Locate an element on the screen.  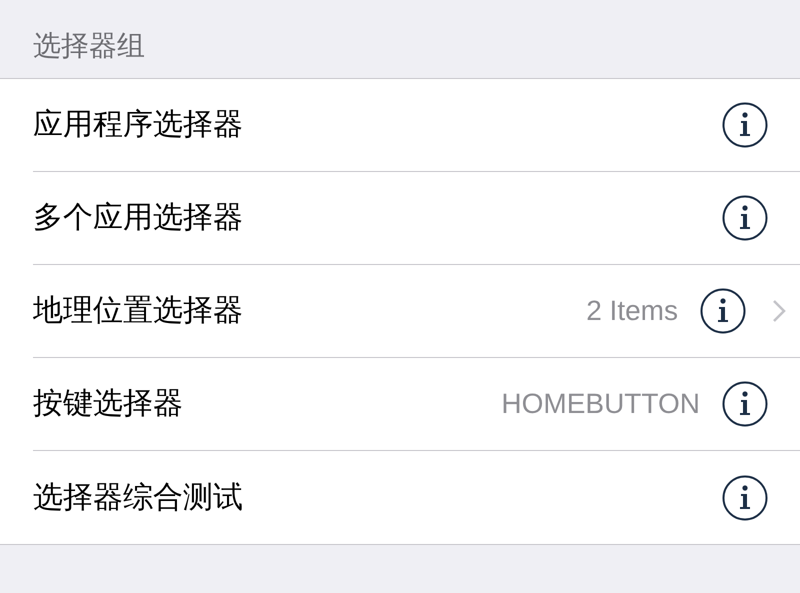
row-label: 按键选择器 is located at coordinates (108, 404).